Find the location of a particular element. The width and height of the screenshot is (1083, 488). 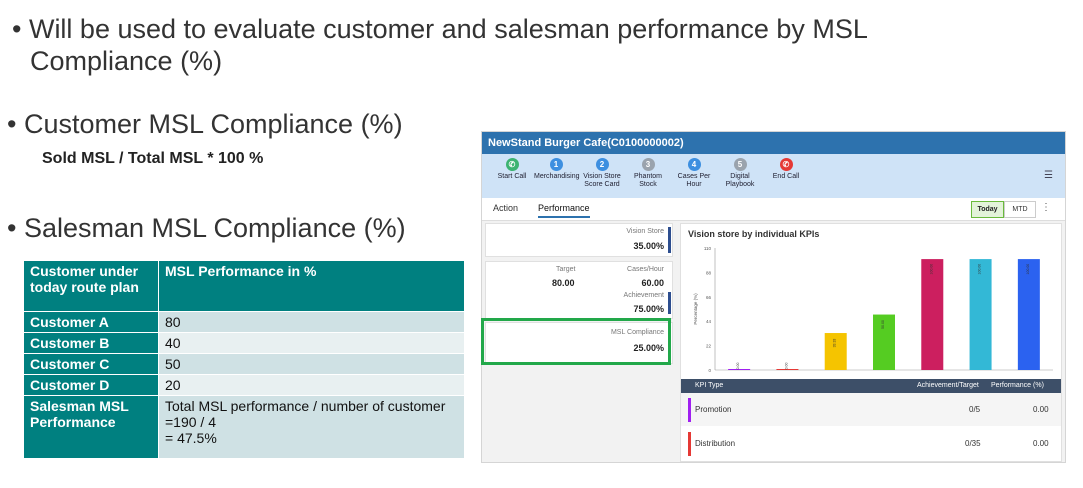

kpi-achievement: 0/5 is located at coordinates (975, 409).